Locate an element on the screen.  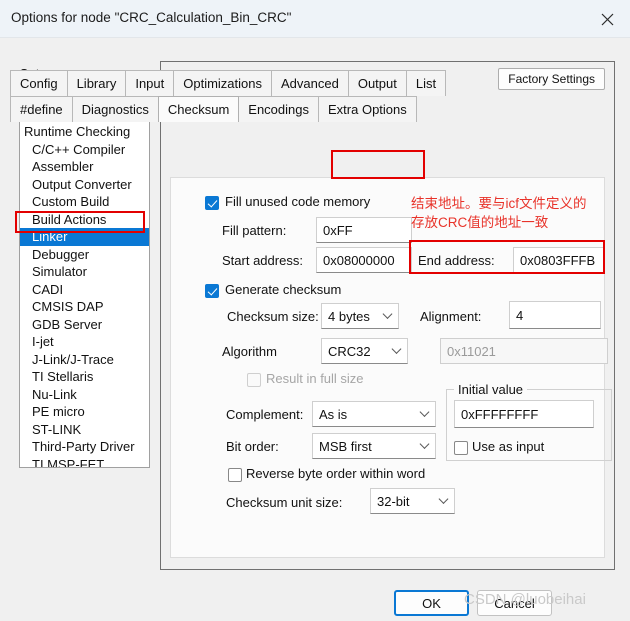
annotation-line-1: 结束地址。要与icf文件定义的 is located at coordinates (499, 203).